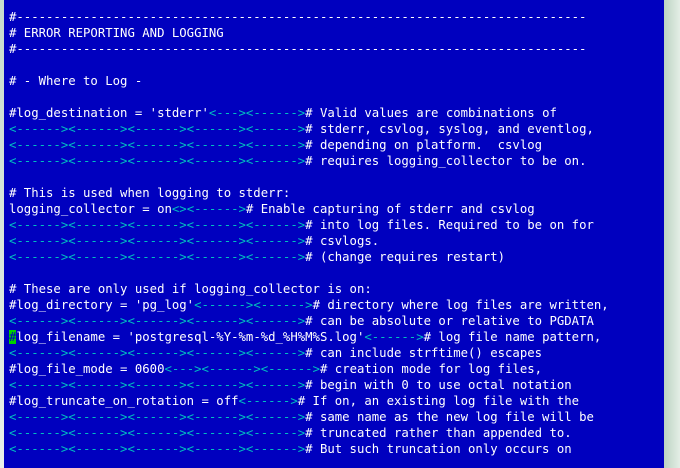 The image size is (680, 468). I want to click on config-text: # creation mode for log files,, so click(431, 369).